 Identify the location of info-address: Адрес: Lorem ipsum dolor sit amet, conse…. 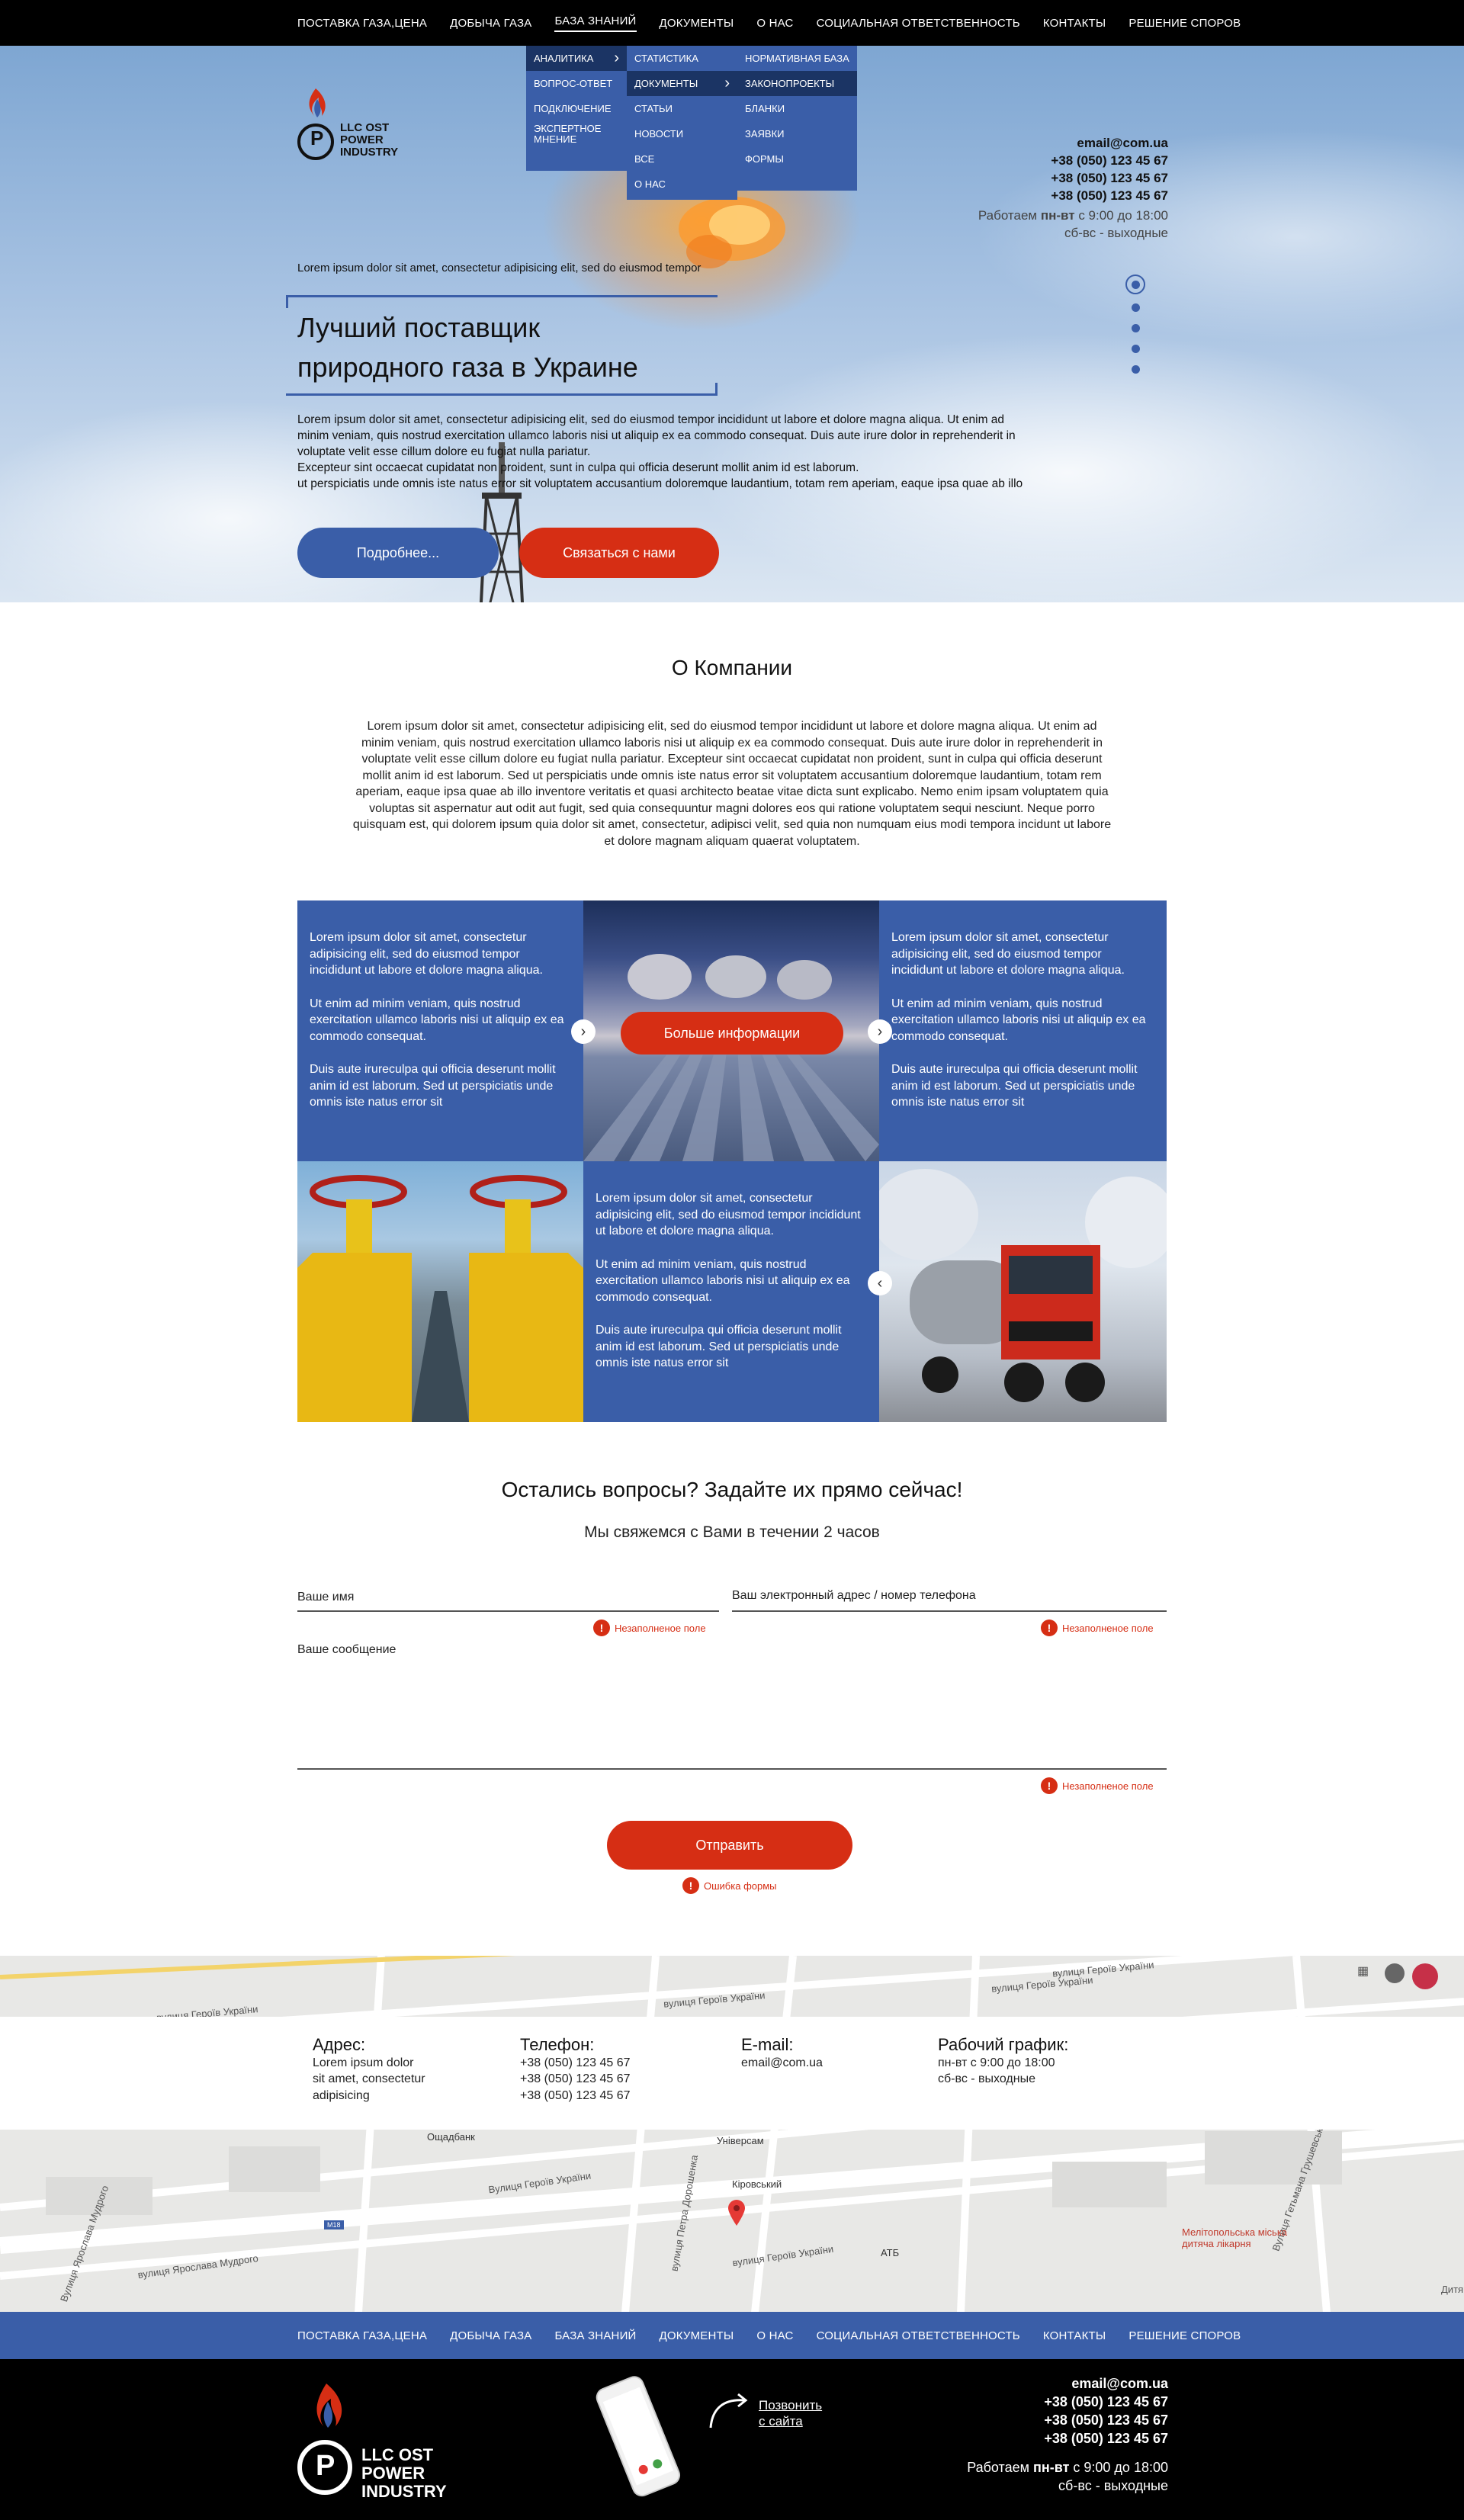
(369, 2068).